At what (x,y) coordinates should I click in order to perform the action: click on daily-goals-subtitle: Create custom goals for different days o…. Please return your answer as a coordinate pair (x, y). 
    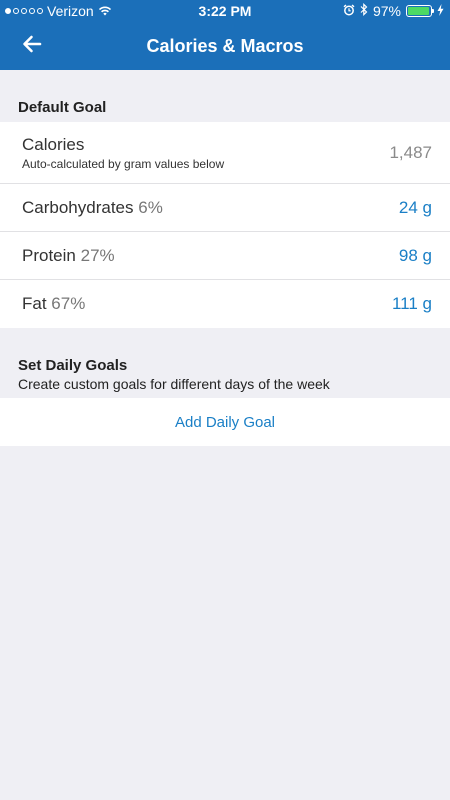
    Looking at the image, I should click on (174, 384).